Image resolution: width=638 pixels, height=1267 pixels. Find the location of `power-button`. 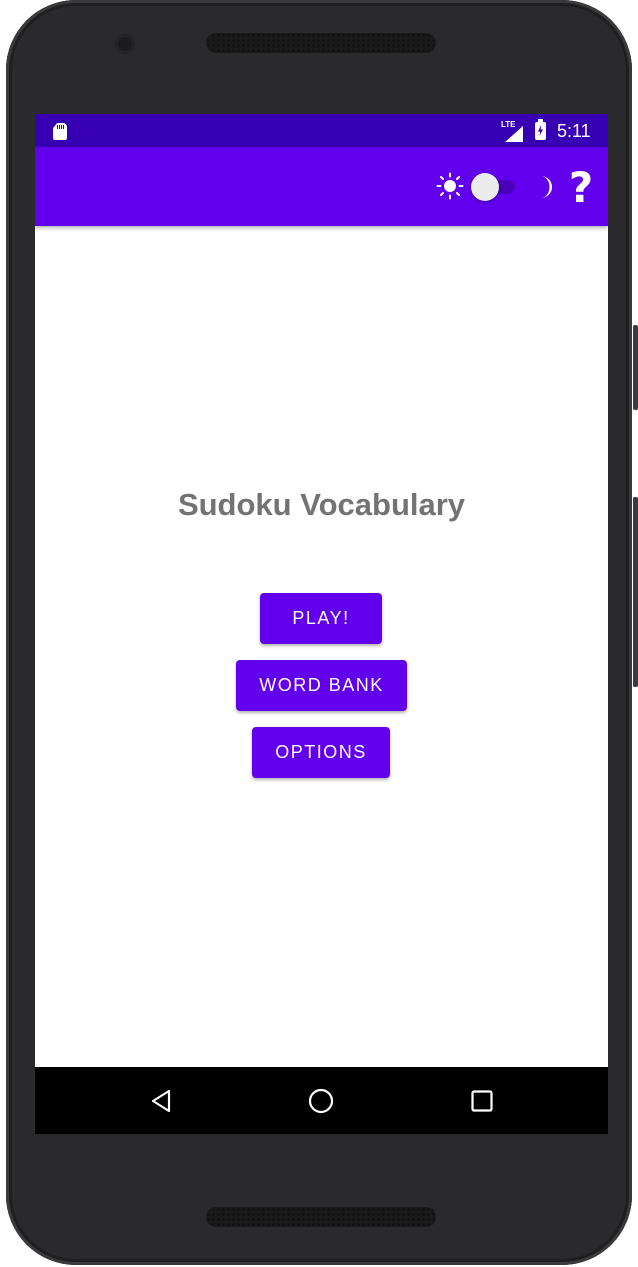

power-button is located at coordinates (635, 367).